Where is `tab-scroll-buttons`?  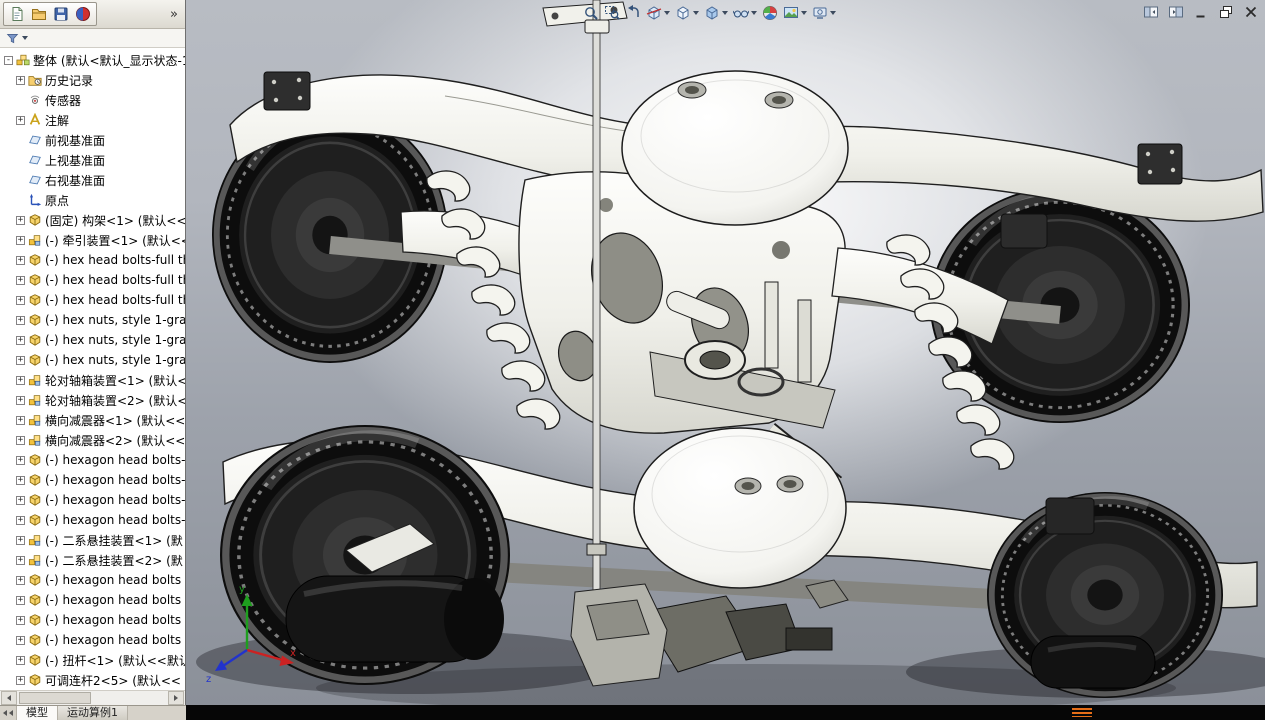 tab-scroll-buttons is located at coordinates (8, 713).